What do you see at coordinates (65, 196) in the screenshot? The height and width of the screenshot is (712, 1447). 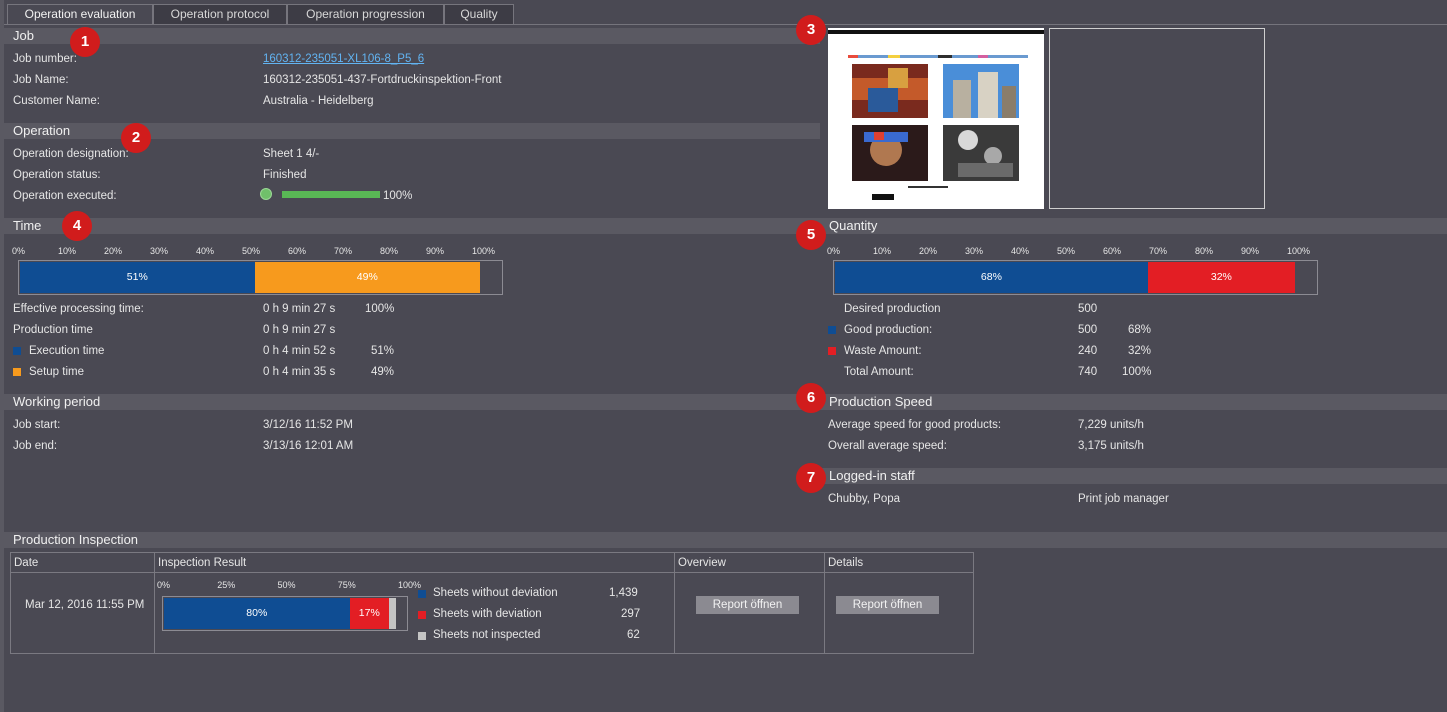 I see `operation-executed-label: Operation executed:` at bounding box center [65, 196].